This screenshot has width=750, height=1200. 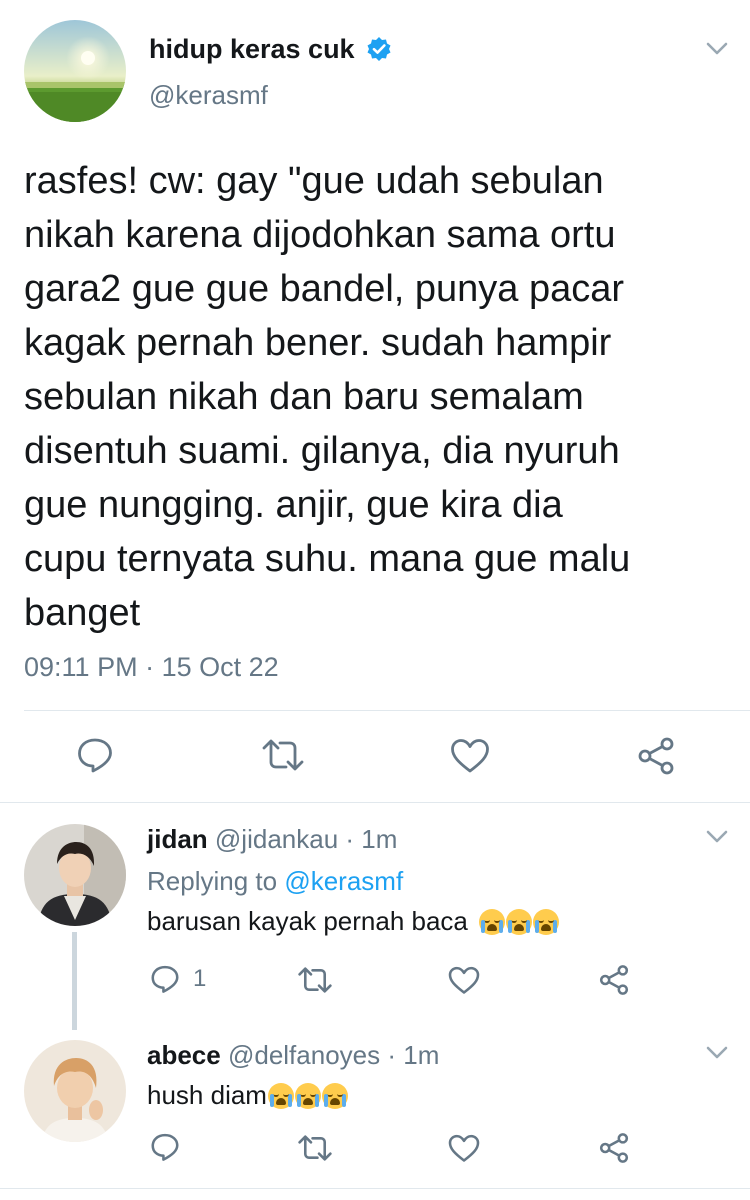 I want to click on author-handle: @kerasmf, so click(x=208, y=95).